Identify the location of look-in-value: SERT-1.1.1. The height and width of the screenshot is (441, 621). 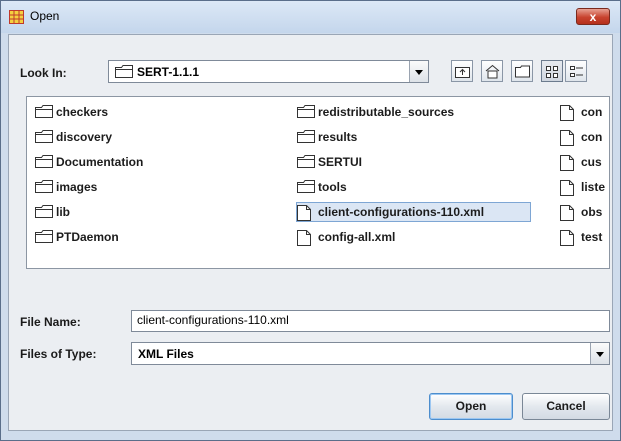
(168, 72).